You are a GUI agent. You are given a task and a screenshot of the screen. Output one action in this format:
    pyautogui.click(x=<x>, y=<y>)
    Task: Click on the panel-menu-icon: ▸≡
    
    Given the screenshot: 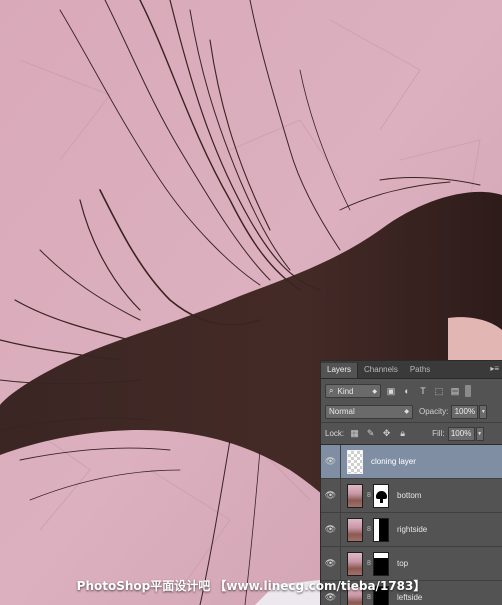 What is the action you would take?
    pyautogui.click(x=494, y=368)
    